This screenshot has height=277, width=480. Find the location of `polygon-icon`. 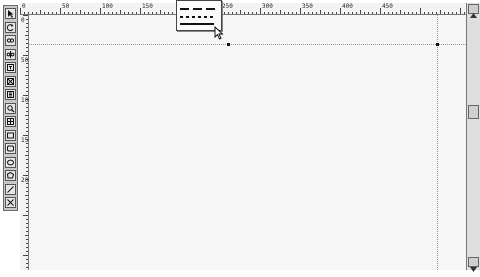

polygon-icon is located at coordinates (10, 175).